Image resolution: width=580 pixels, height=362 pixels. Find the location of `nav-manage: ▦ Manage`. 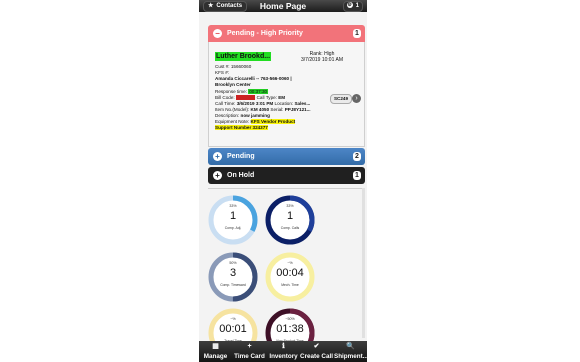

nav-manage: ▦ Manage is located at coordinates (215, 351).